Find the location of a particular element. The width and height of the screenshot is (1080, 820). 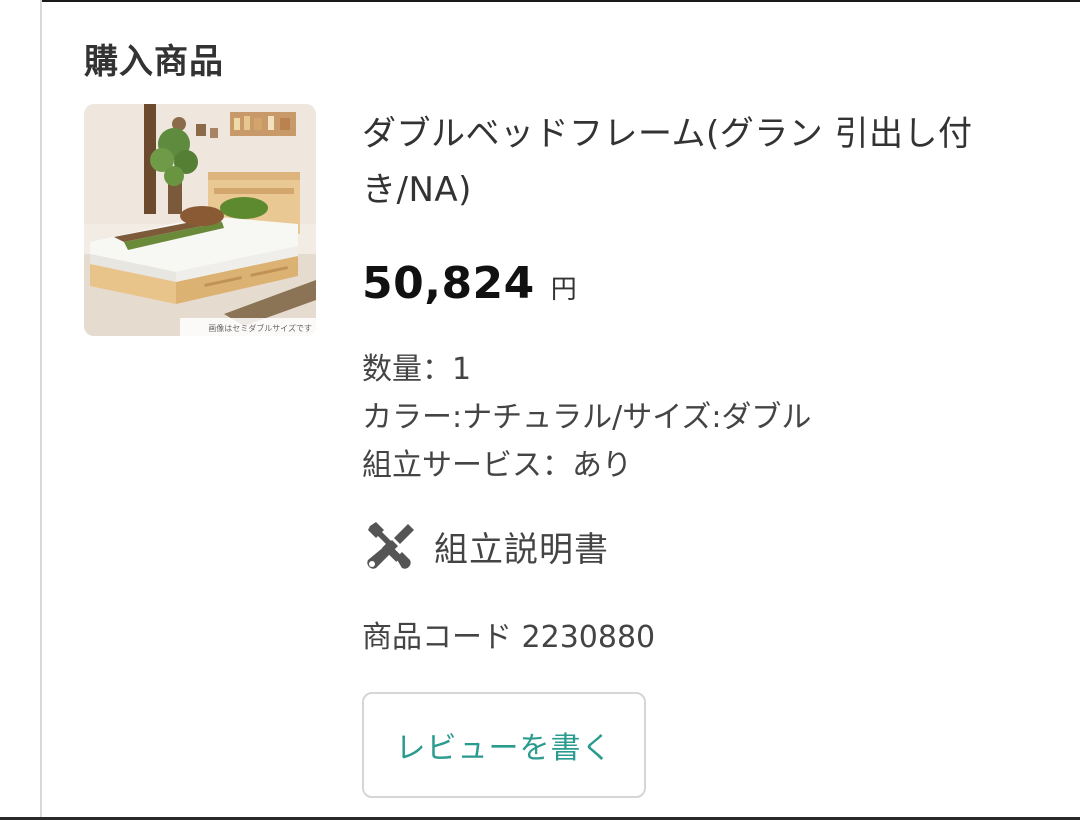

section-title: 購入商品 is located at coordinates (154, 62).